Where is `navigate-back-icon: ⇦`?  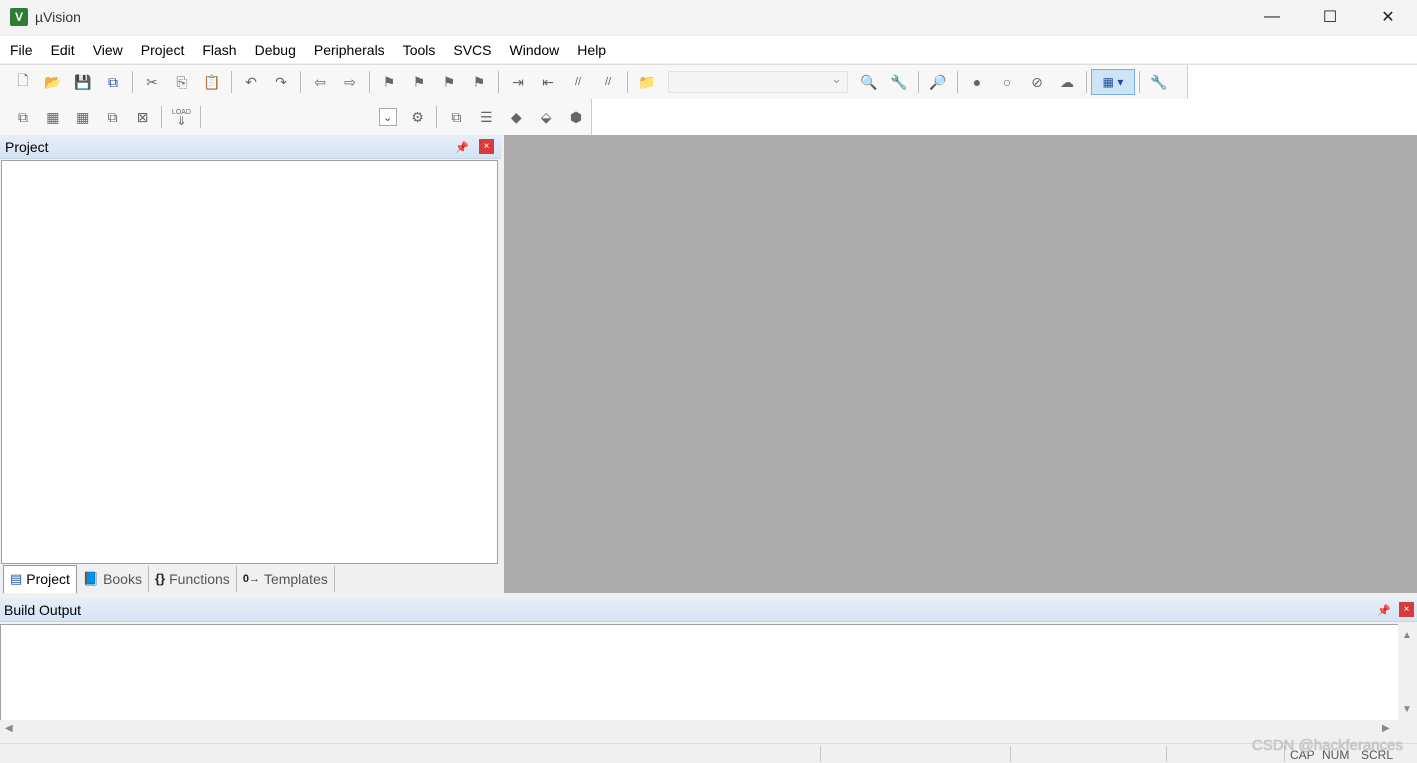 navigate-back-icon: ⇦ is located at coordinates (320, 82).